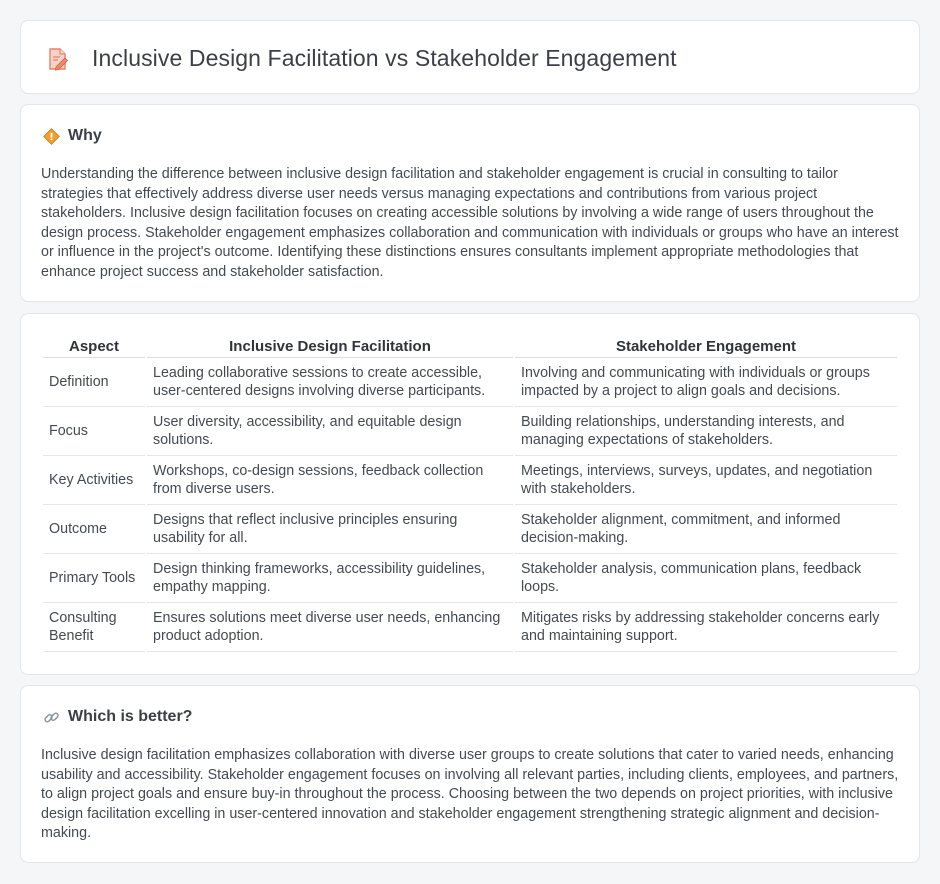  What do you see at coordinates (330, 347) in the screenshot?
I see `column-header-idf: Inclusive Design Facilitation` at bounding box center [330, 347].